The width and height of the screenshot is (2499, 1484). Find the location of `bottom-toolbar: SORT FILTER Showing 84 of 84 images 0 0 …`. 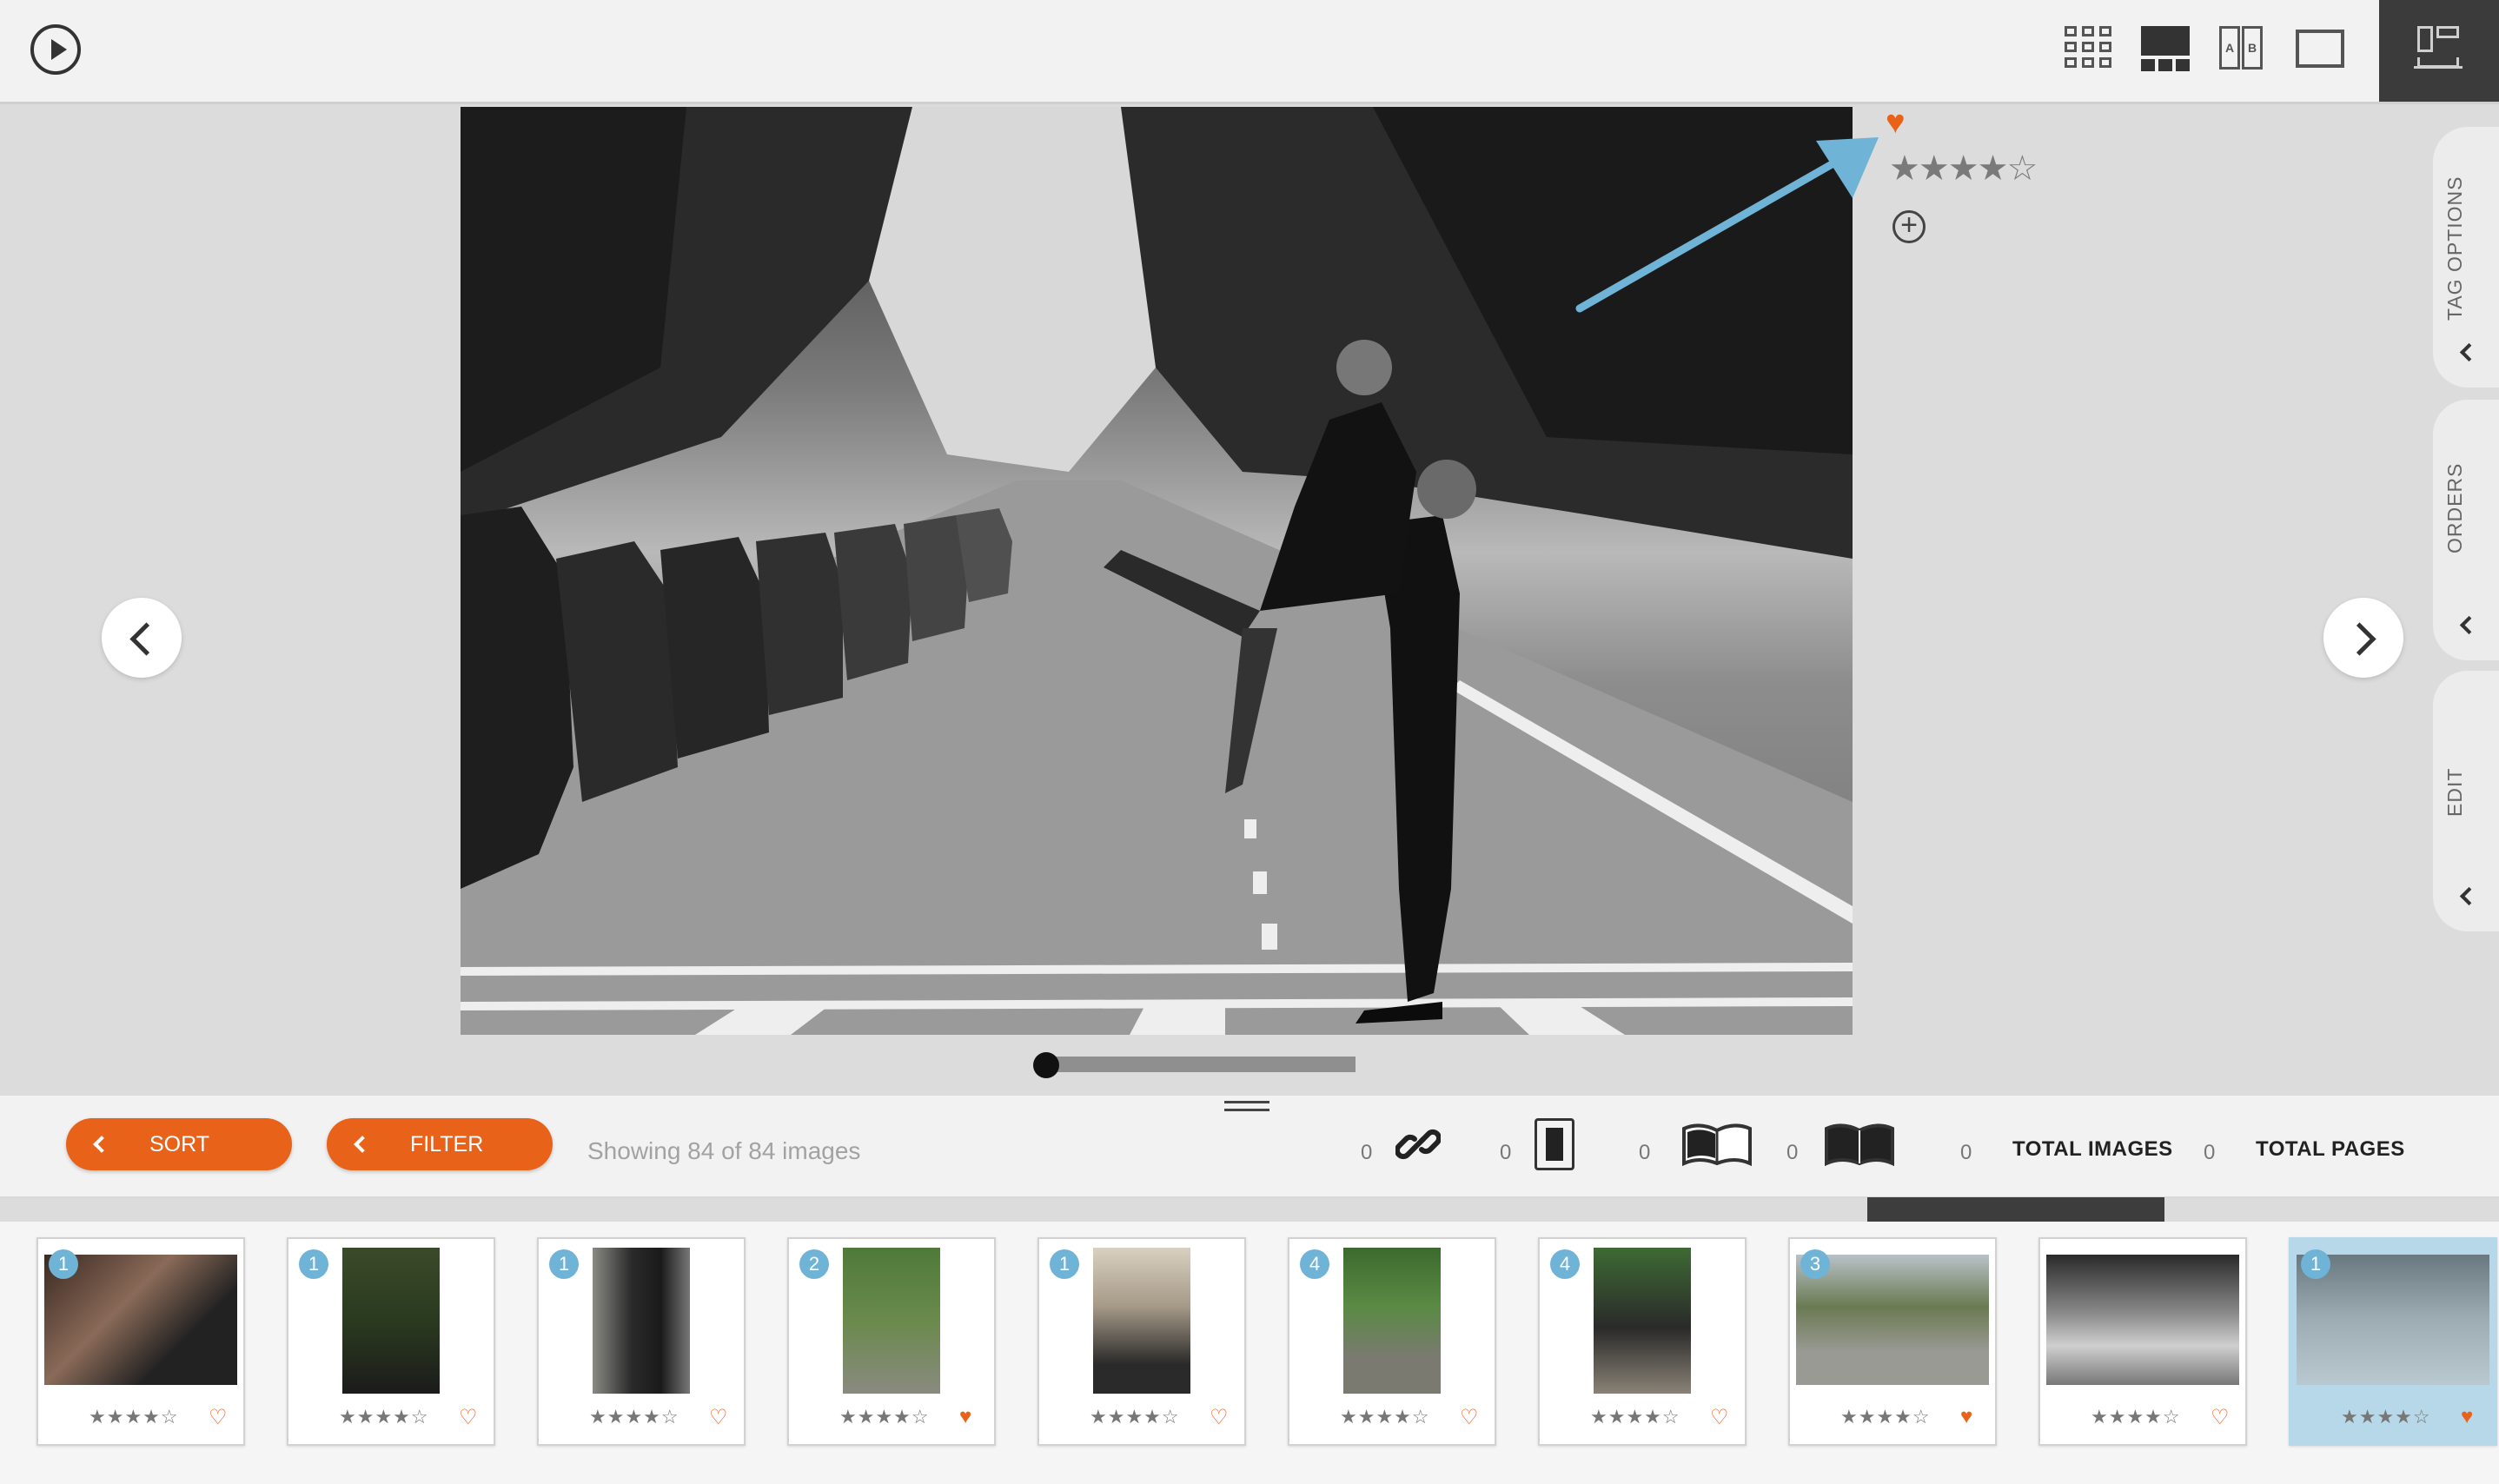

bottom-toolbar: SORT FILTER Showing 84 of 84 images 0 0 … is located at coordinates (1249, 1147).